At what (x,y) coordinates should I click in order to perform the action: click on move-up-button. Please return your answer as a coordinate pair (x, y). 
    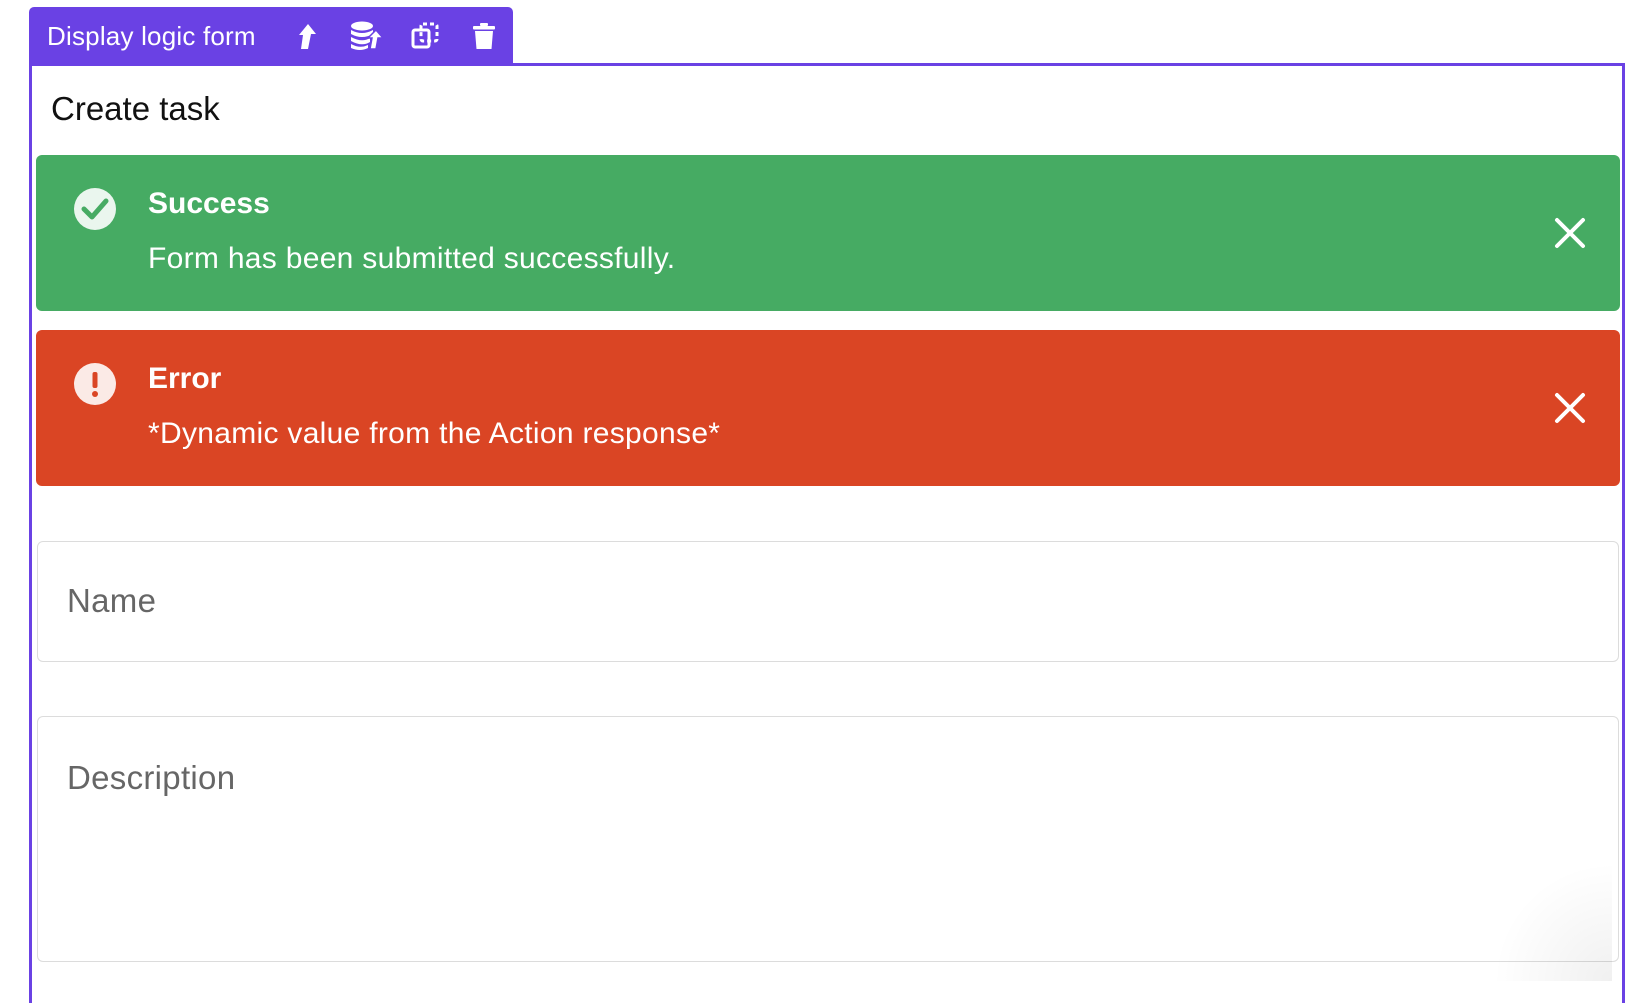
    Looking at the image, I should click on (307, 36).